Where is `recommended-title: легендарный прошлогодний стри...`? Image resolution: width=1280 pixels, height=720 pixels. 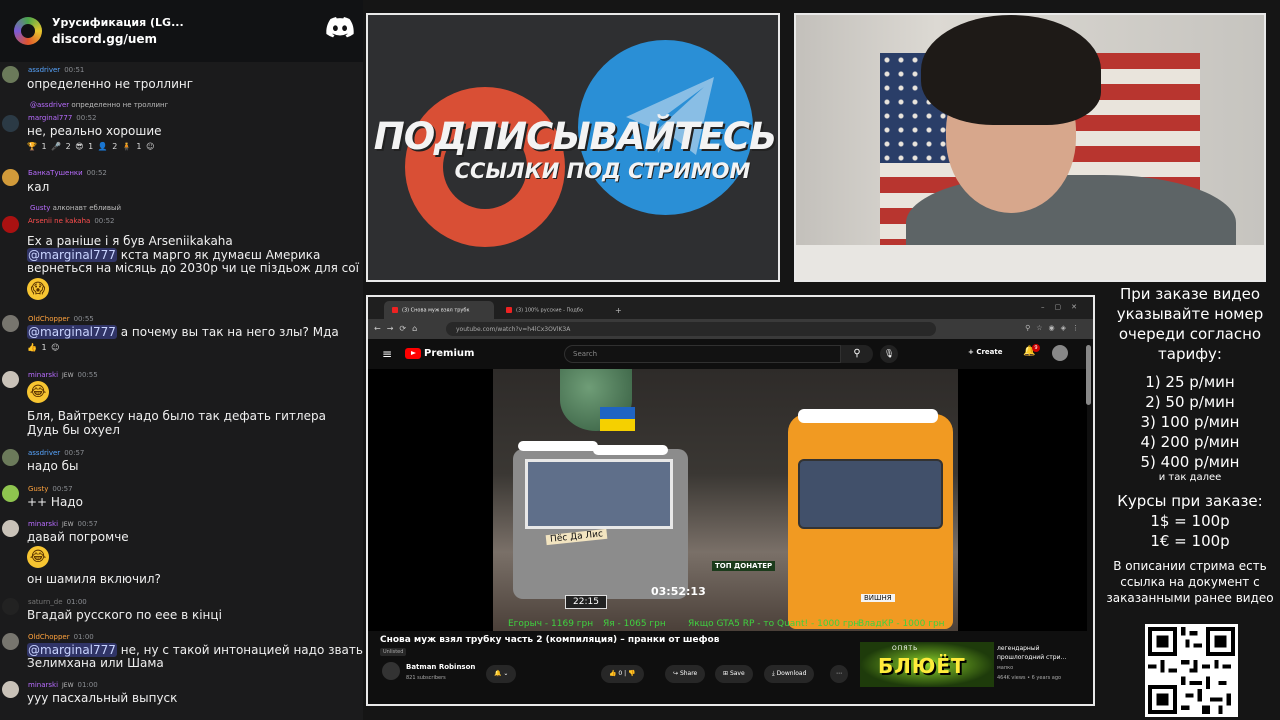
recommended-title: легендарный прошлогодний стри... is located at coordinates (1042, 653).